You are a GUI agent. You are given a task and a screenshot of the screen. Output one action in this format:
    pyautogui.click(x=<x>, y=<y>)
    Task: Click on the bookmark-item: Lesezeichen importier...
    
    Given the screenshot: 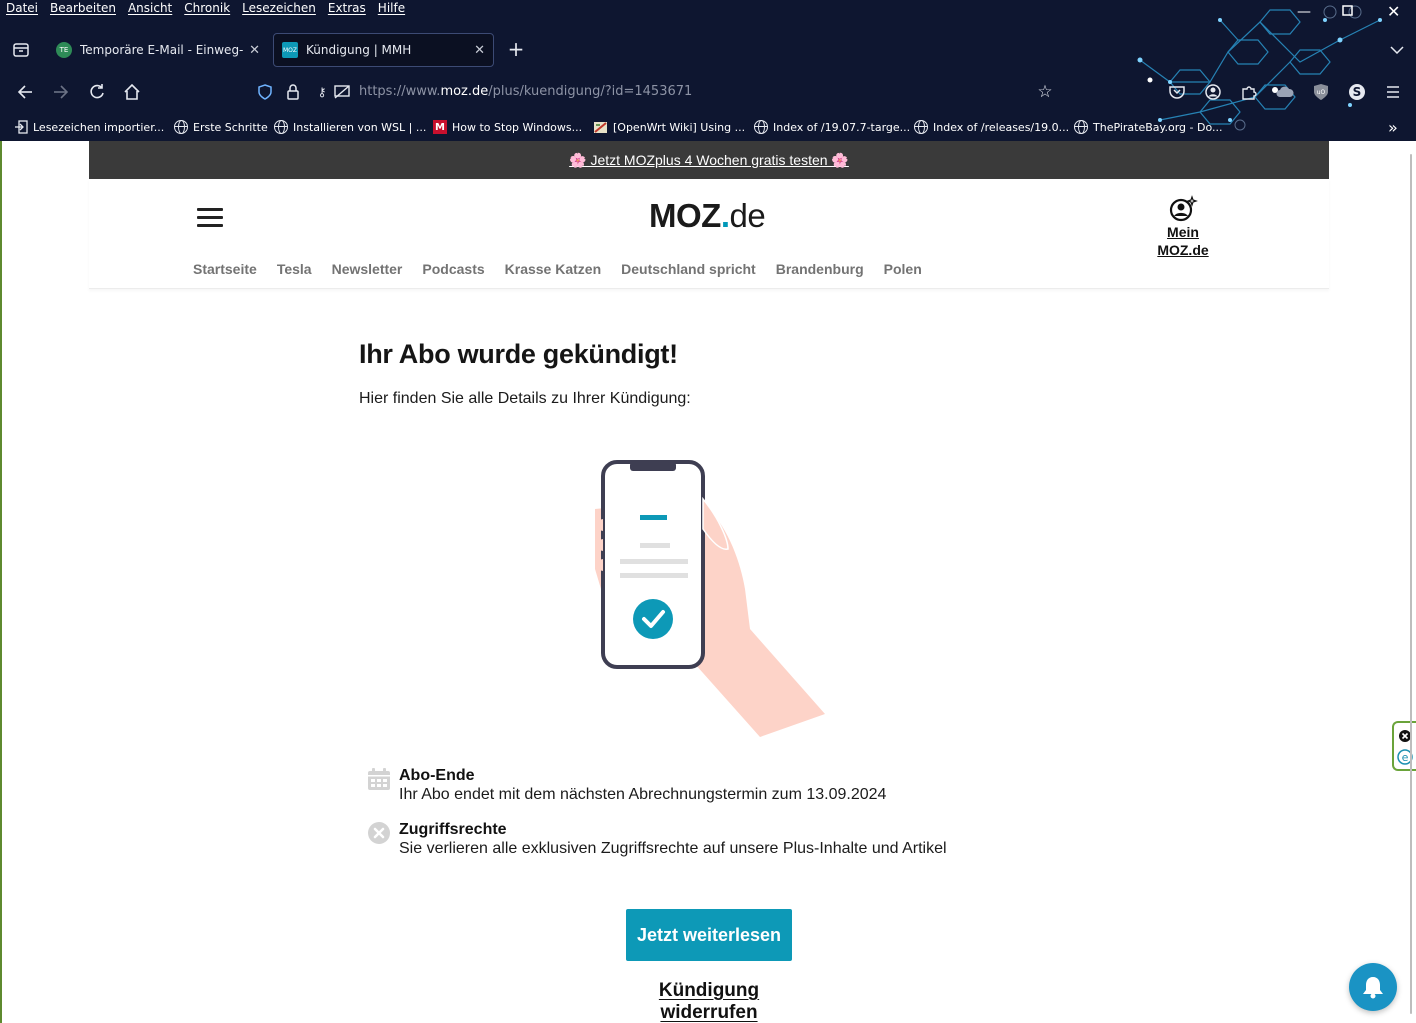 What is the action you would take?
    pyautogui.click(x=89, y=127)
    